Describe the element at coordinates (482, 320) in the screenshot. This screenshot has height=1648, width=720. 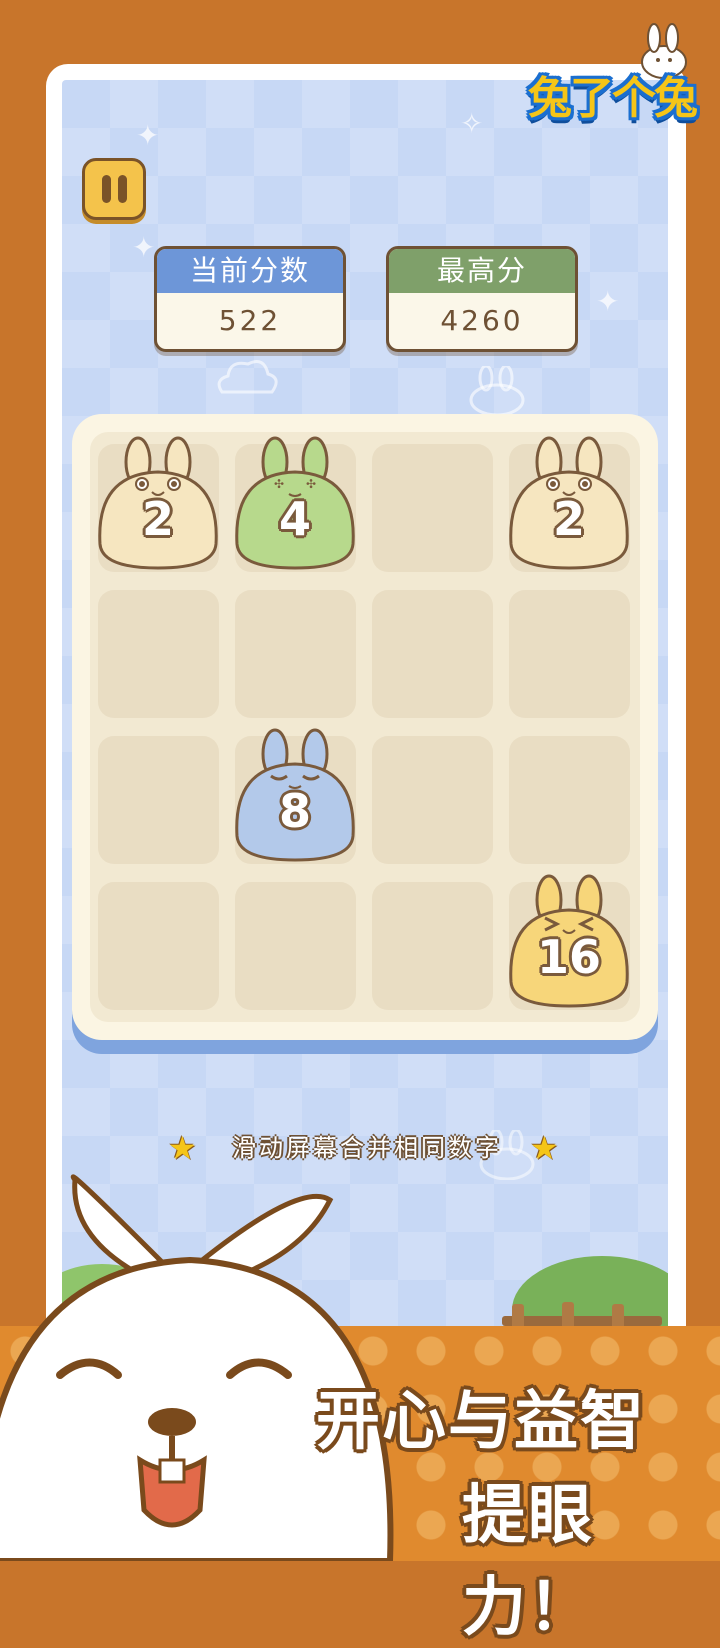
I see `best-score-value: 4260` at that location.